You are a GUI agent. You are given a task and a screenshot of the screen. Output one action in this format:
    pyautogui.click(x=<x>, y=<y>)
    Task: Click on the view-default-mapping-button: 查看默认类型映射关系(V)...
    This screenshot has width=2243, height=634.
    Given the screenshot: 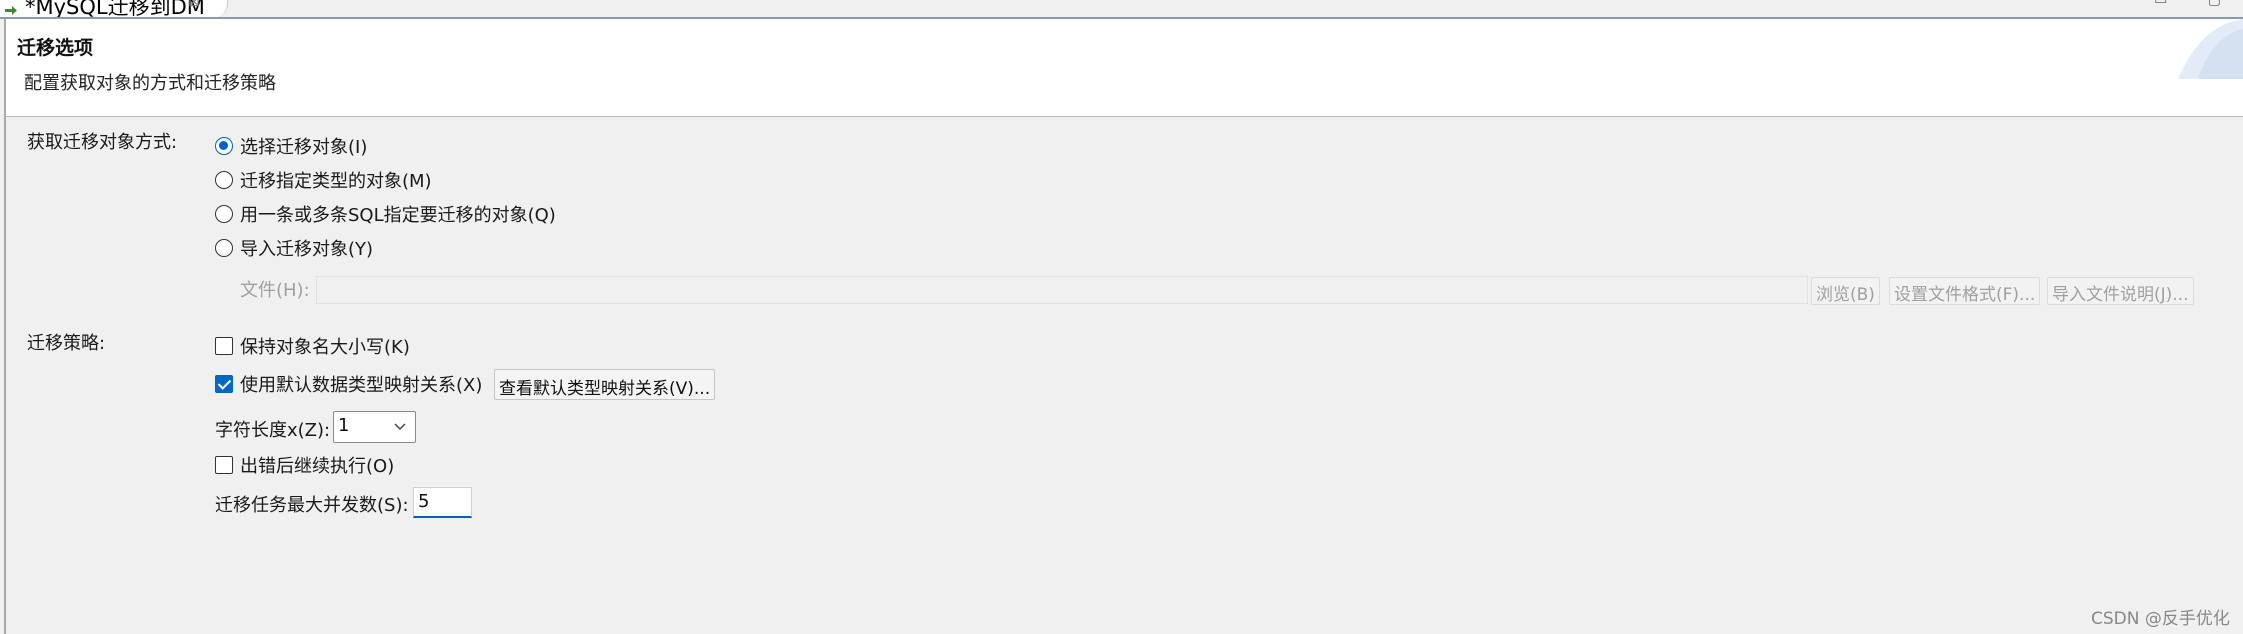 What is the action you would take?
    pyautogui.click(x=605, y=384)
    